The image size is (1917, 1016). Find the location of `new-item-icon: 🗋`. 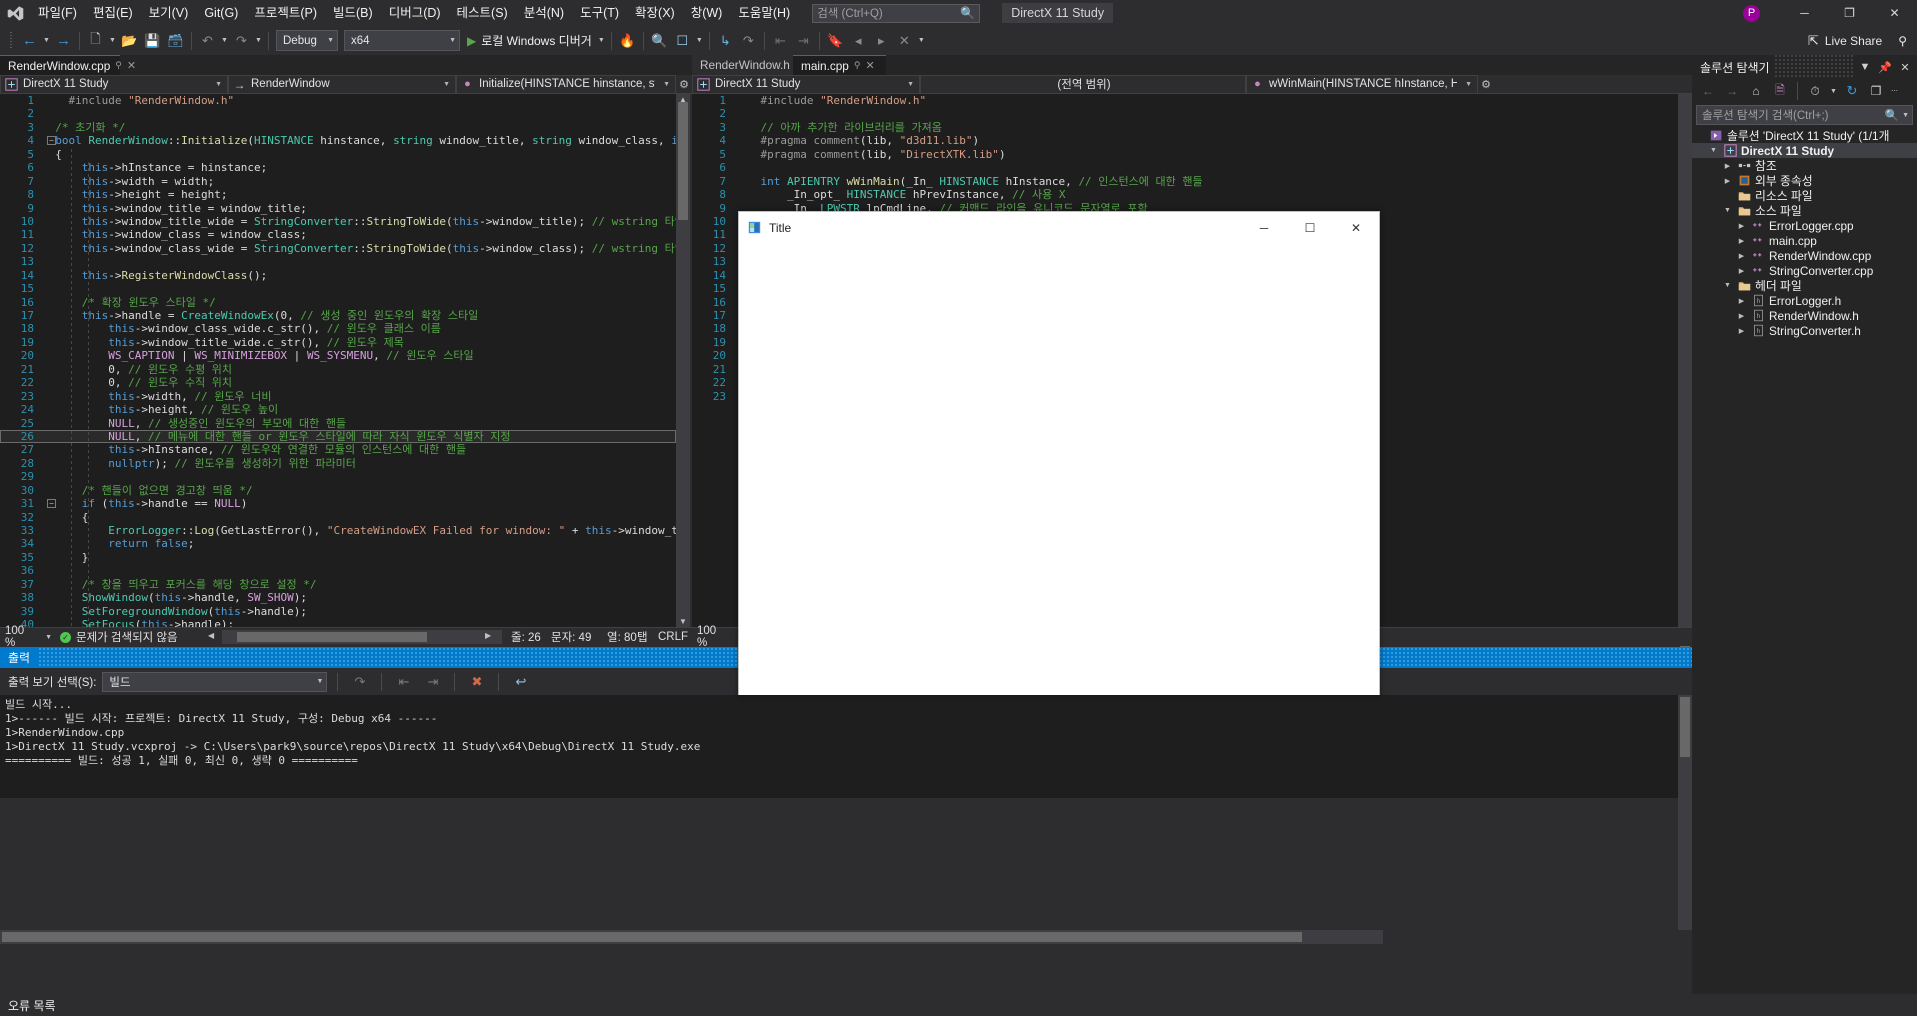

new-item-icon: 🗋 is located at coordinates (95, 40).